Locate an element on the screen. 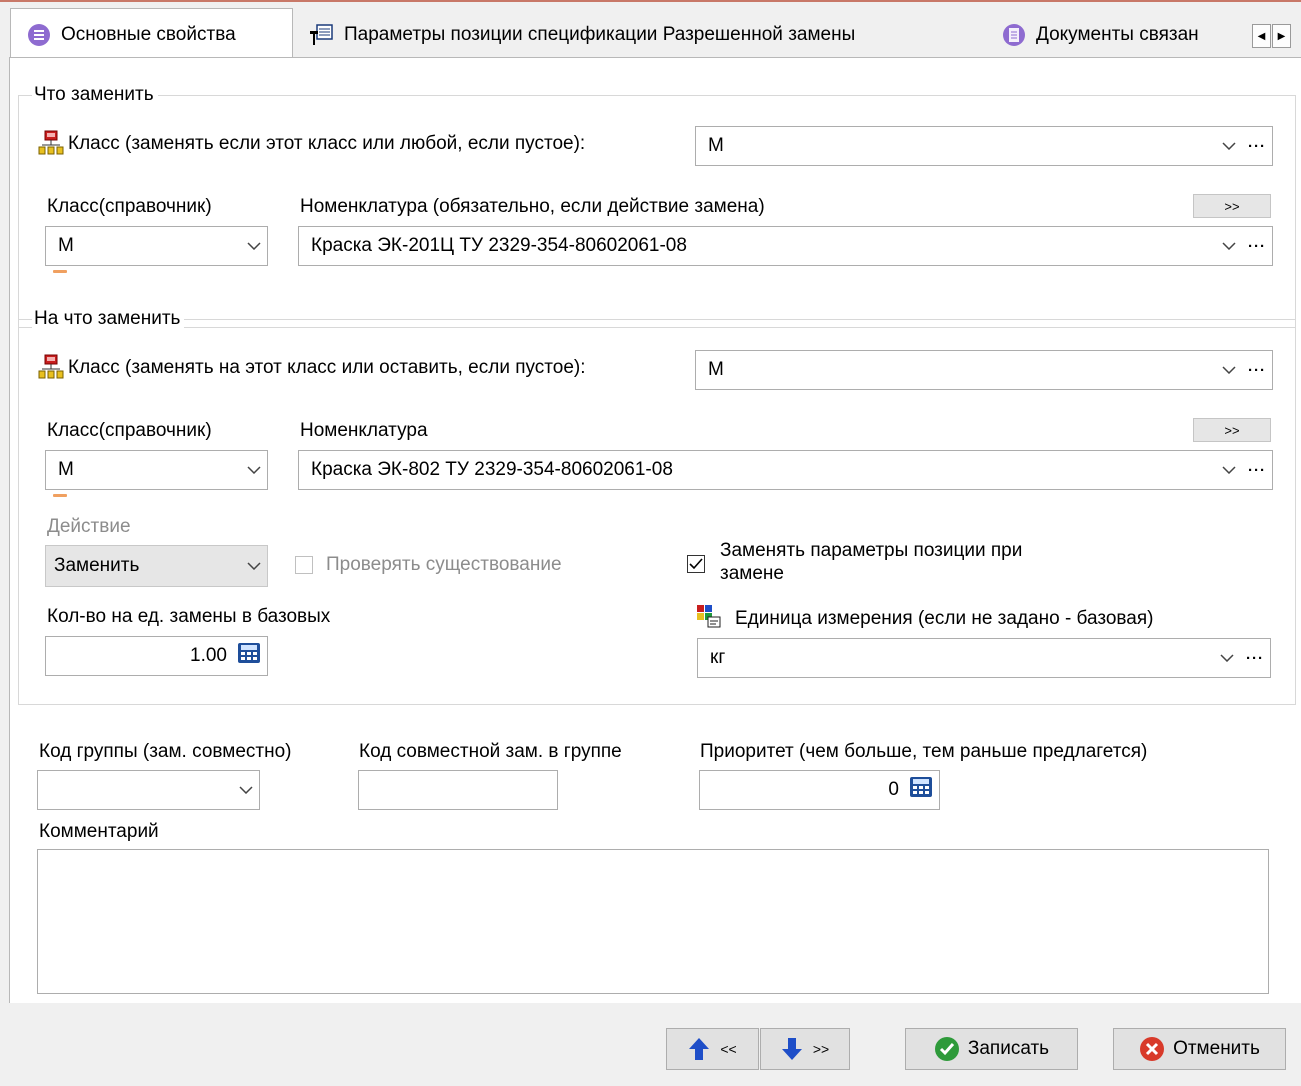 This screenshot has height=1086, width=1301. with-nomenclature-label: Номенклатура is located at coordinates (364, 430).